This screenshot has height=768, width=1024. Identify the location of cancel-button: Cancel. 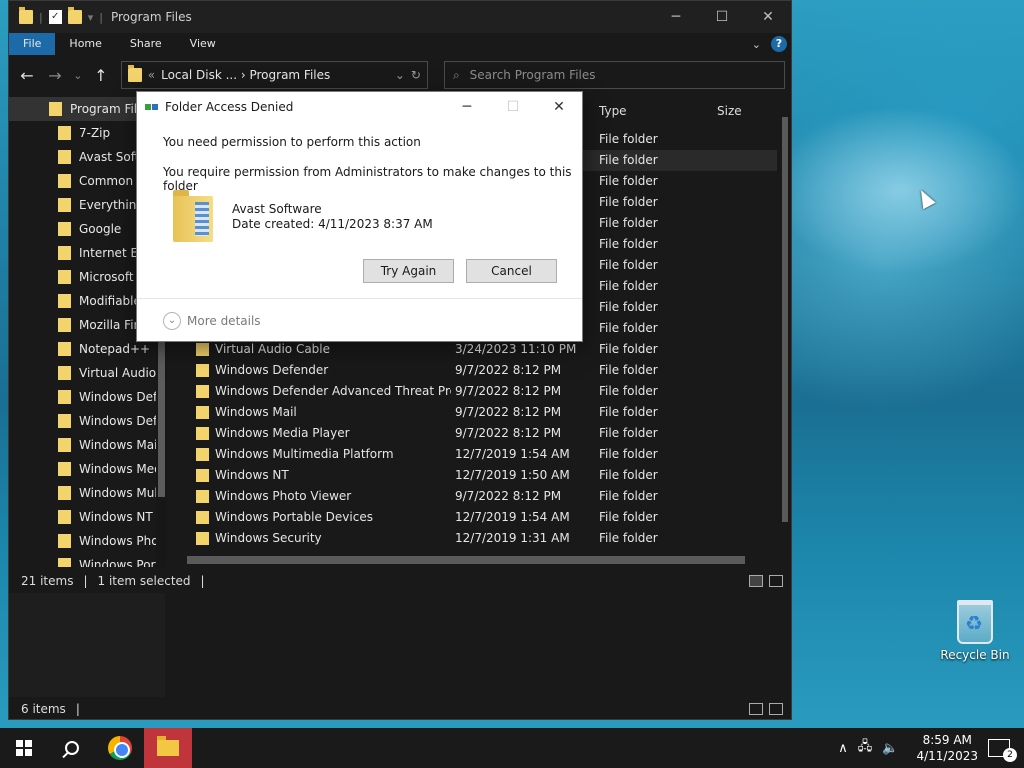
(511, 271).